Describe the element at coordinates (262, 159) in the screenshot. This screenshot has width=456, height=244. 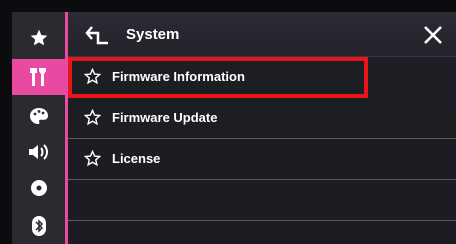
I see `menu-item-license: License` at that location.